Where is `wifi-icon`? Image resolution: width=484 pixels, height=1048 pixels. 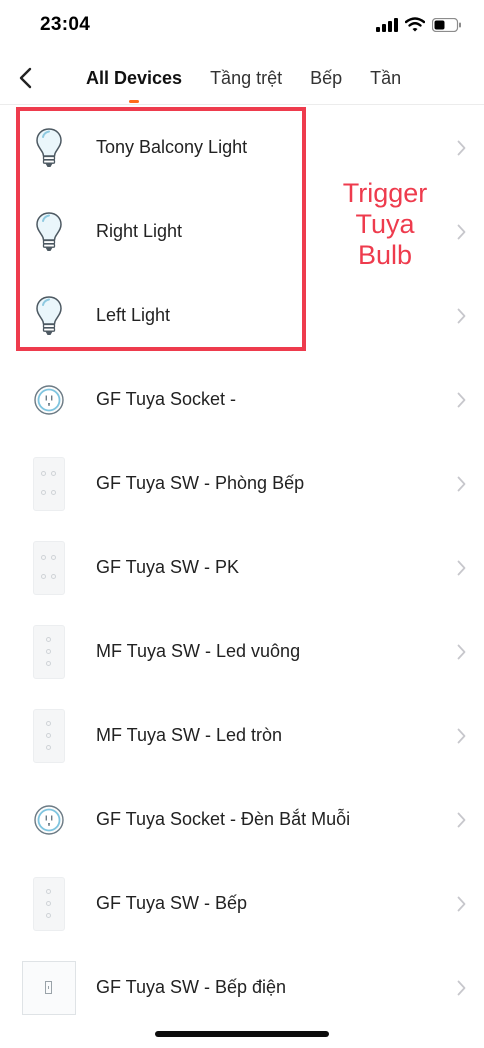
wifi-icon is located at coordinates (415, 24).